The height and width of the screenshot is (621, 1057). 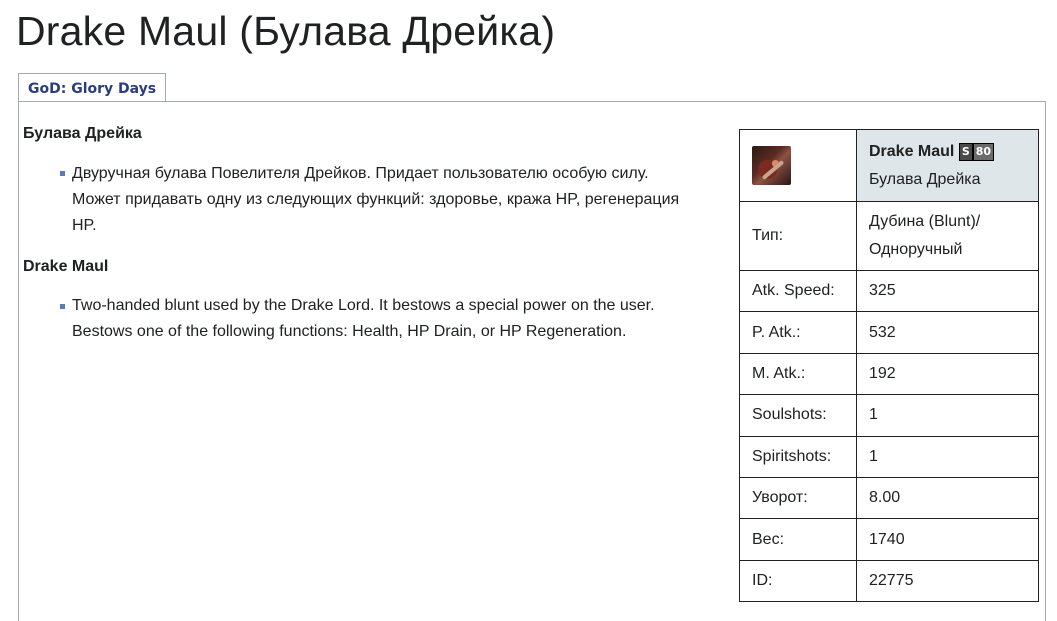 I want to click on item-name-en: Drake Maul, so click(x=912, y=151).